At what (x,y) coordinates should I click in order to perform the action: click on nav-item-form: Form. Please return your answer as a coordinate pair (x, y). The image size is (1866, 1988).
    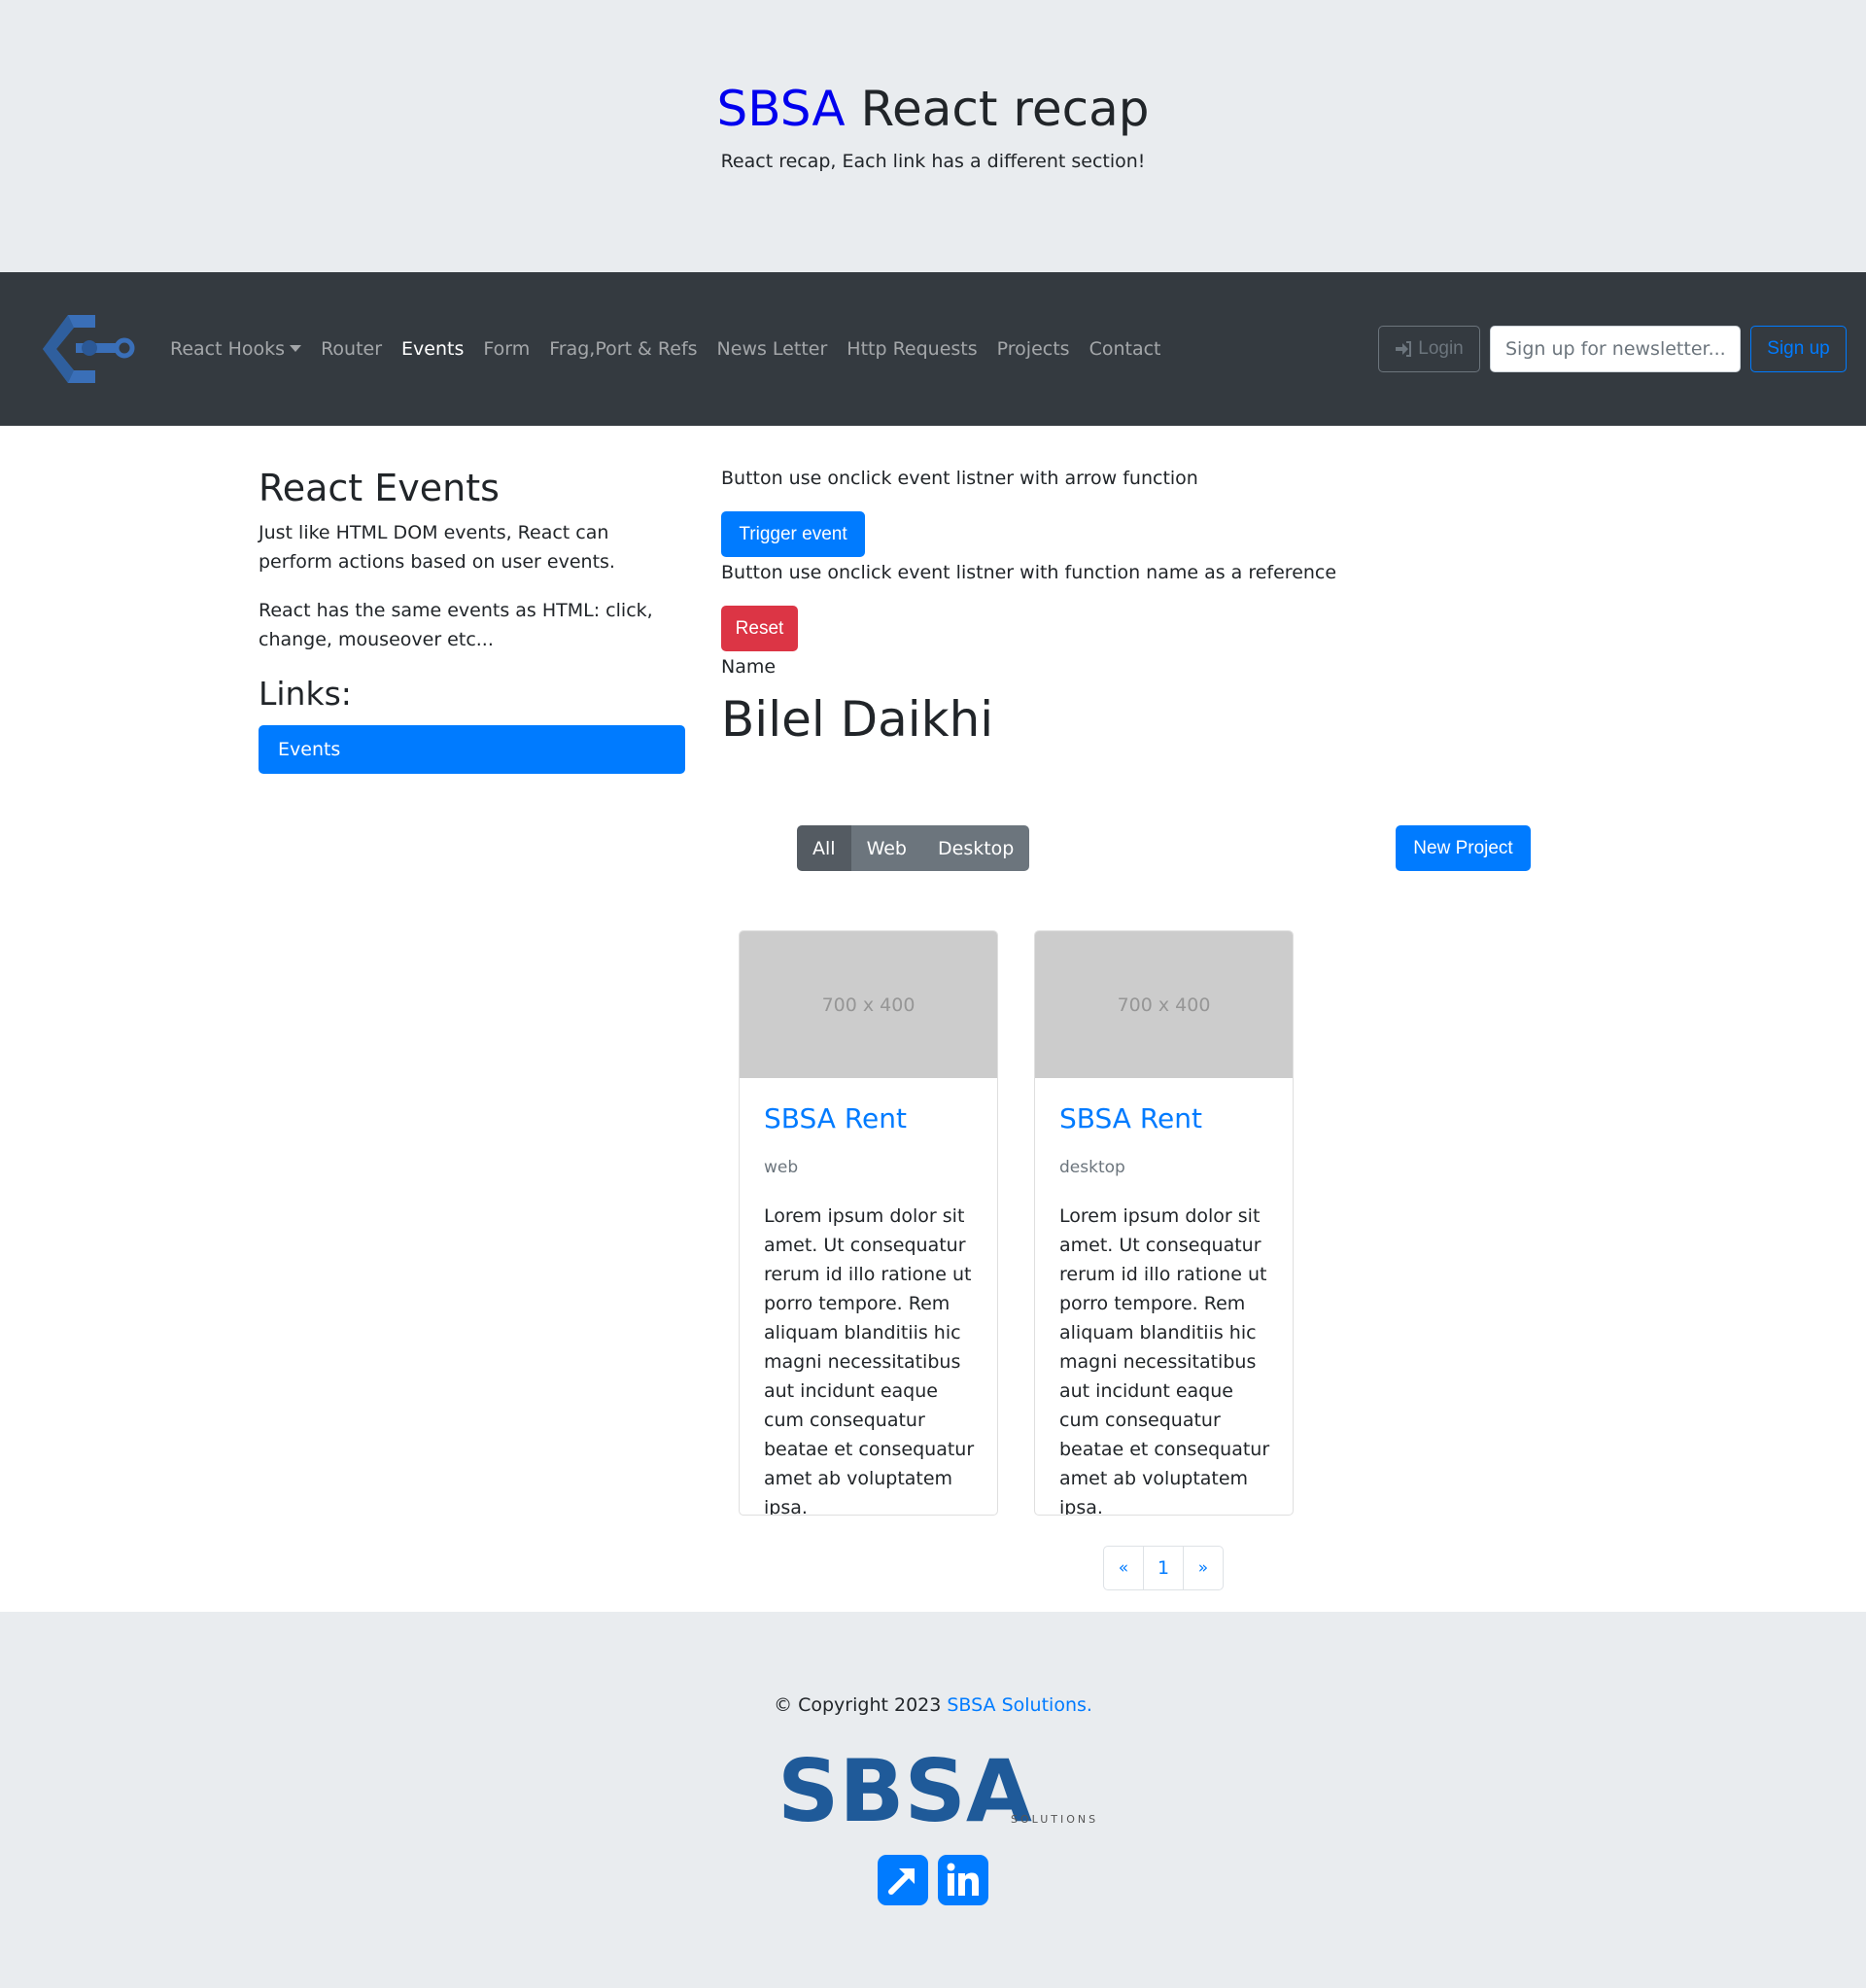
    Looking at the image, I should click on (506, 349).